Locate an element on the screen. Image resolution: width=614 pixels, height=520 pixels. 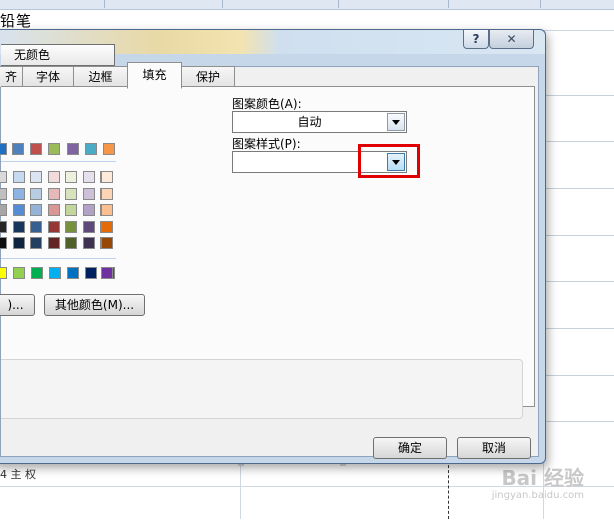
help-icon: ? is located at coordinates (476, 39).